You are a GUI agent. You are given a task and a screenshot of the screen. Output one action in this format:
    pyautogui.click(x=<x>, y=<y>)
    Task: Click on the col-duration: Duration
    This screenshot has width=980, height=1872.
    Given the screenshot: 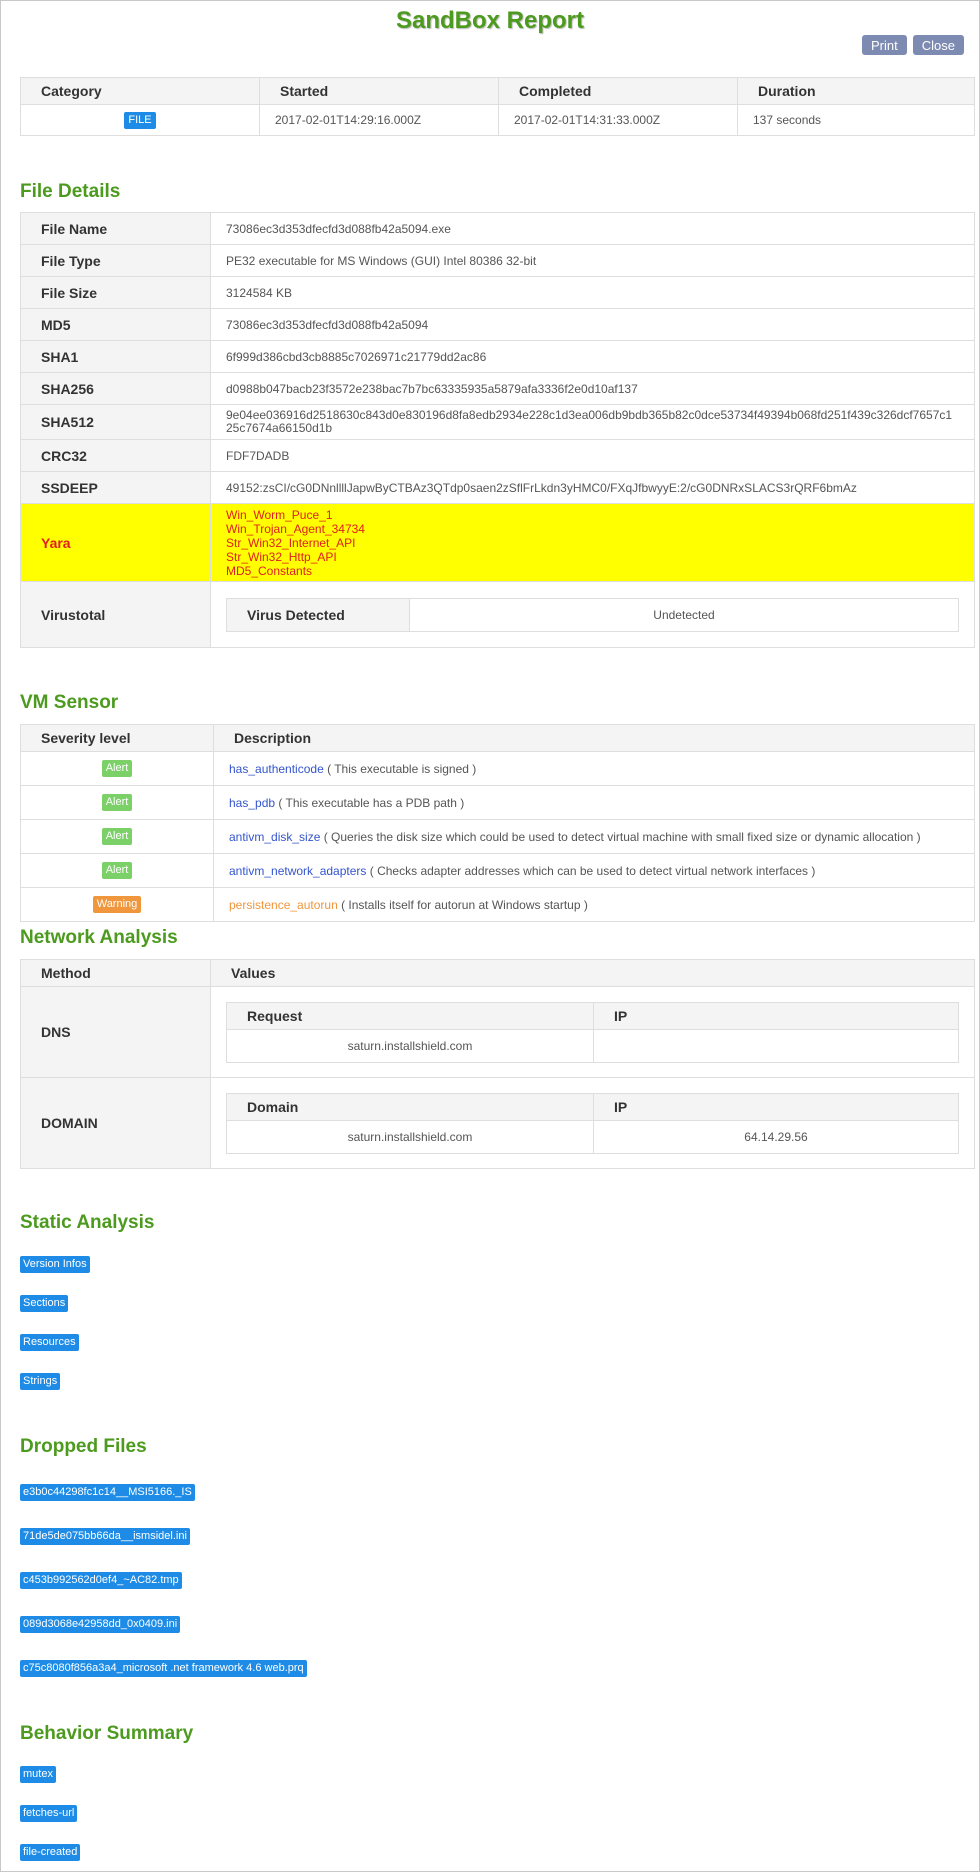 What is the action you would take?
    pyautogui.click(x=856, y=91)
    